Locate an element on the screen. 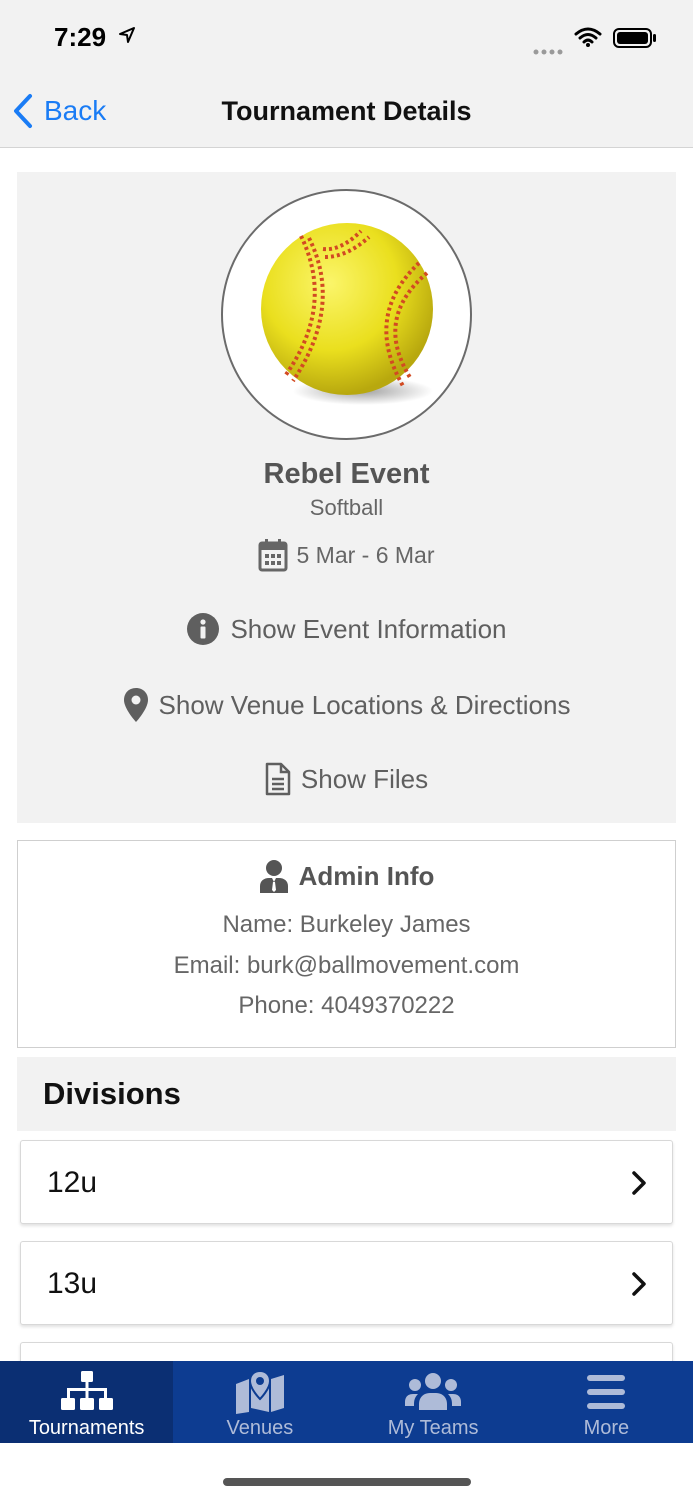 The image size is (693, 1500). tab-tournaments: Tournaments is located at coordinates (87, 1402).